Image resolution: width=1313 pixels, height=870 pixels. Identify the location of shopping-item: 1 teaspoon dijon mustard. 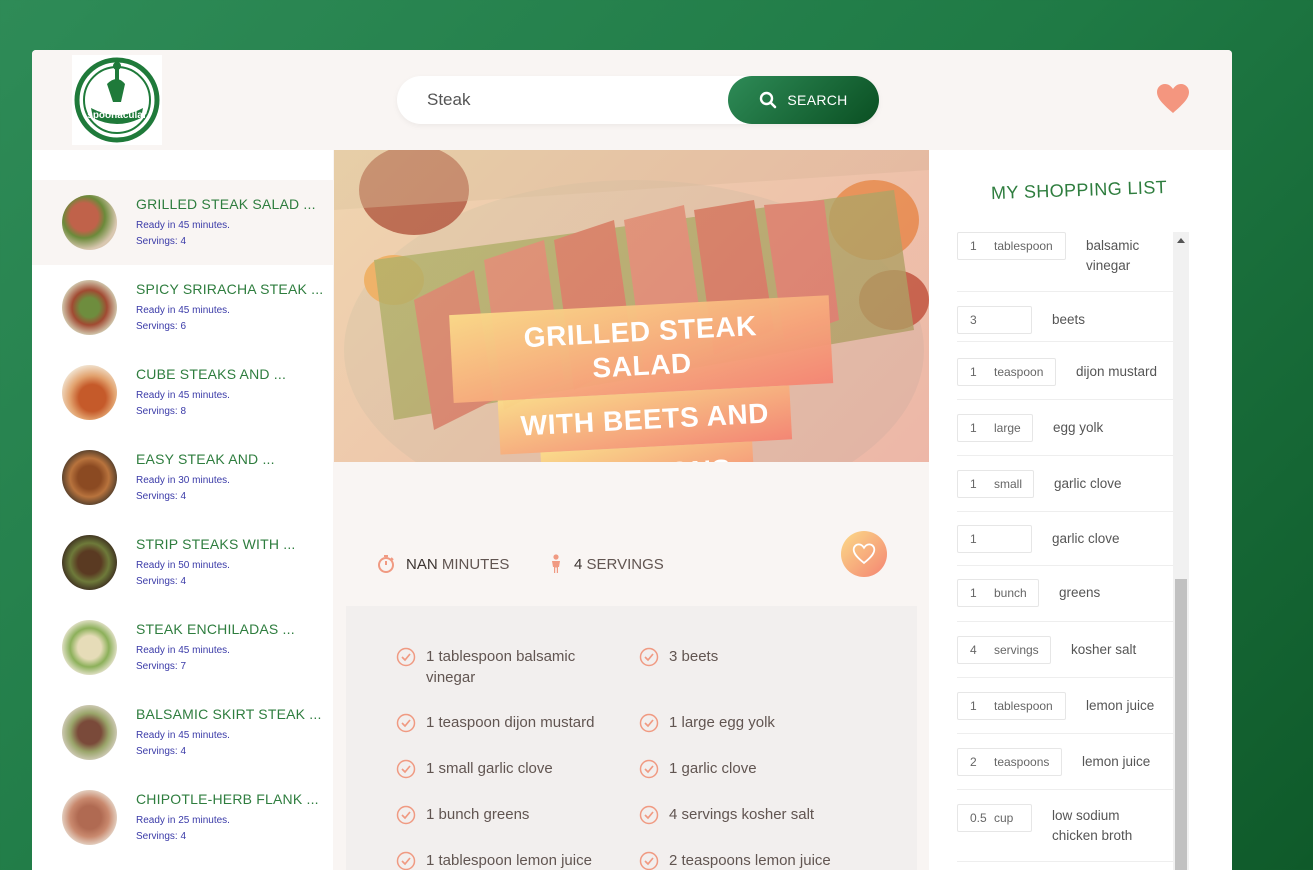
(1065, 371).